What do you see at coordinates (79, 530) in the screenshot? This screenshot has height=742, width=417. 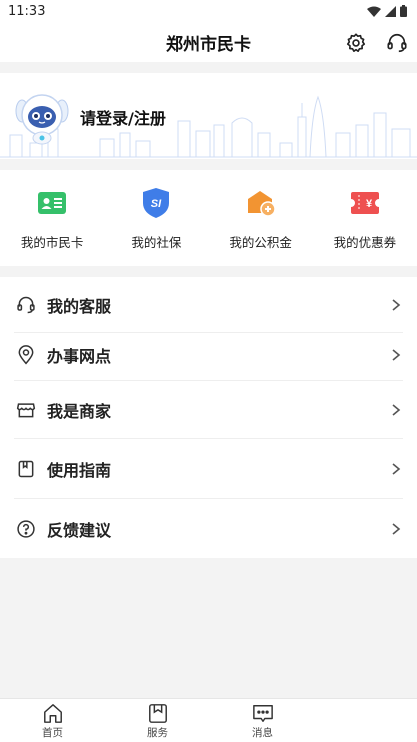 I see `menu-item-label: 反馈建议` at bounding box center [79, 530].